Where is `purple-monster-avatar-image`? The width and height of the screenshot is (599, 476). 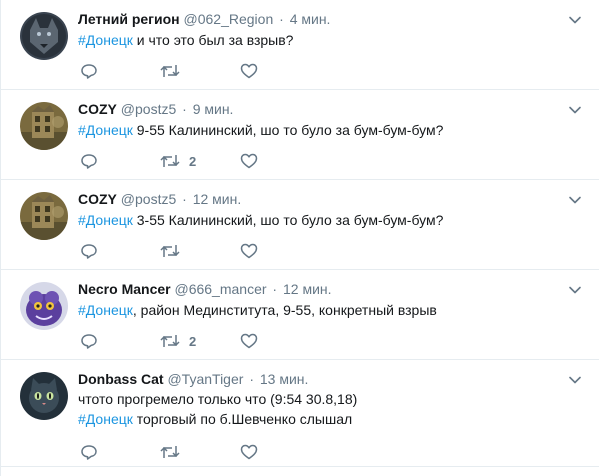 purple-monster-avatar-image is located at coordinates (44, 306).